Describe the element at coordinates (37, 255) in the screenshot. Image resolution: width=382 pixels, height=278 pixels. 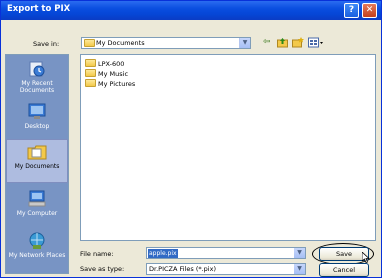
I see `place-label: My Network Places` at that location.